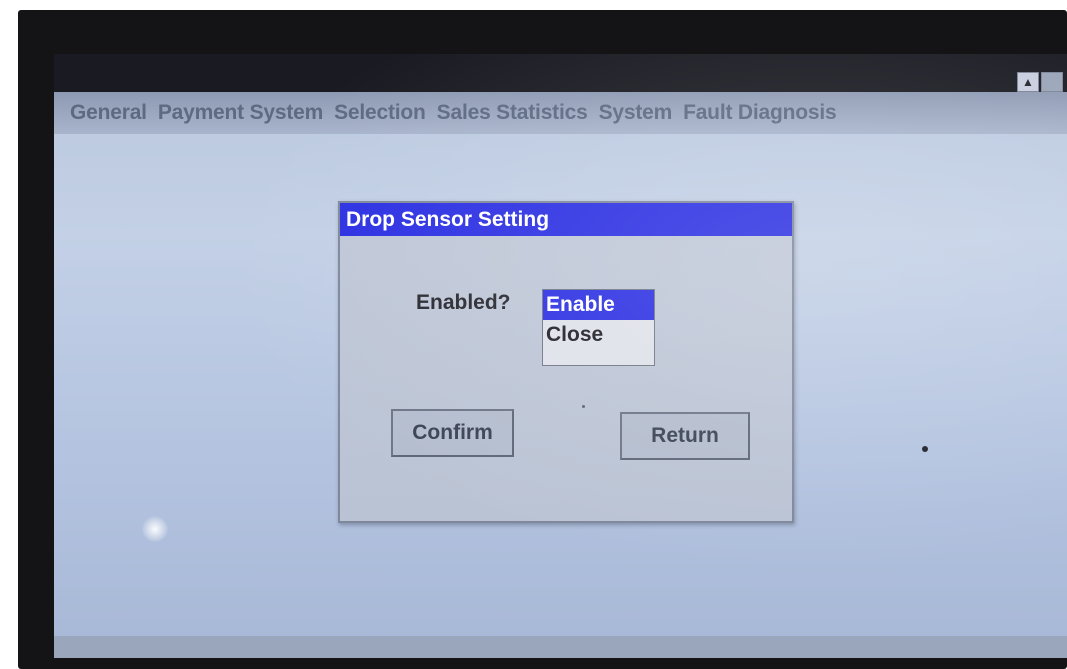 This screenshot has height=669, width=1067. I want to click on dialog-title: Drop Sensor Setting, so click(566, 219).